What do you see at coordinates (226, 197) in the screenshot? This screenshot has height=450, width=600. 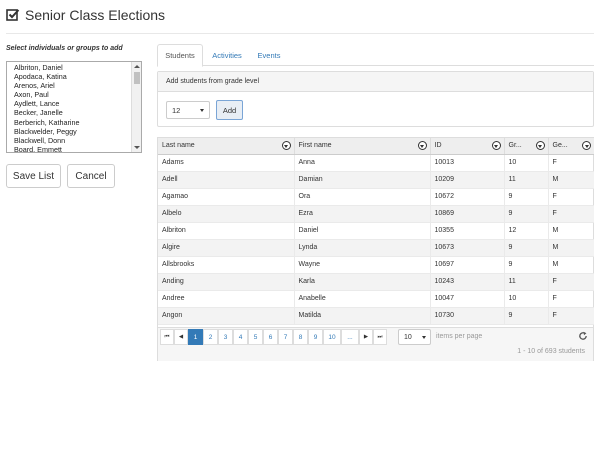 I see `table-cell: Agamao` at bounding box center [226, 197].